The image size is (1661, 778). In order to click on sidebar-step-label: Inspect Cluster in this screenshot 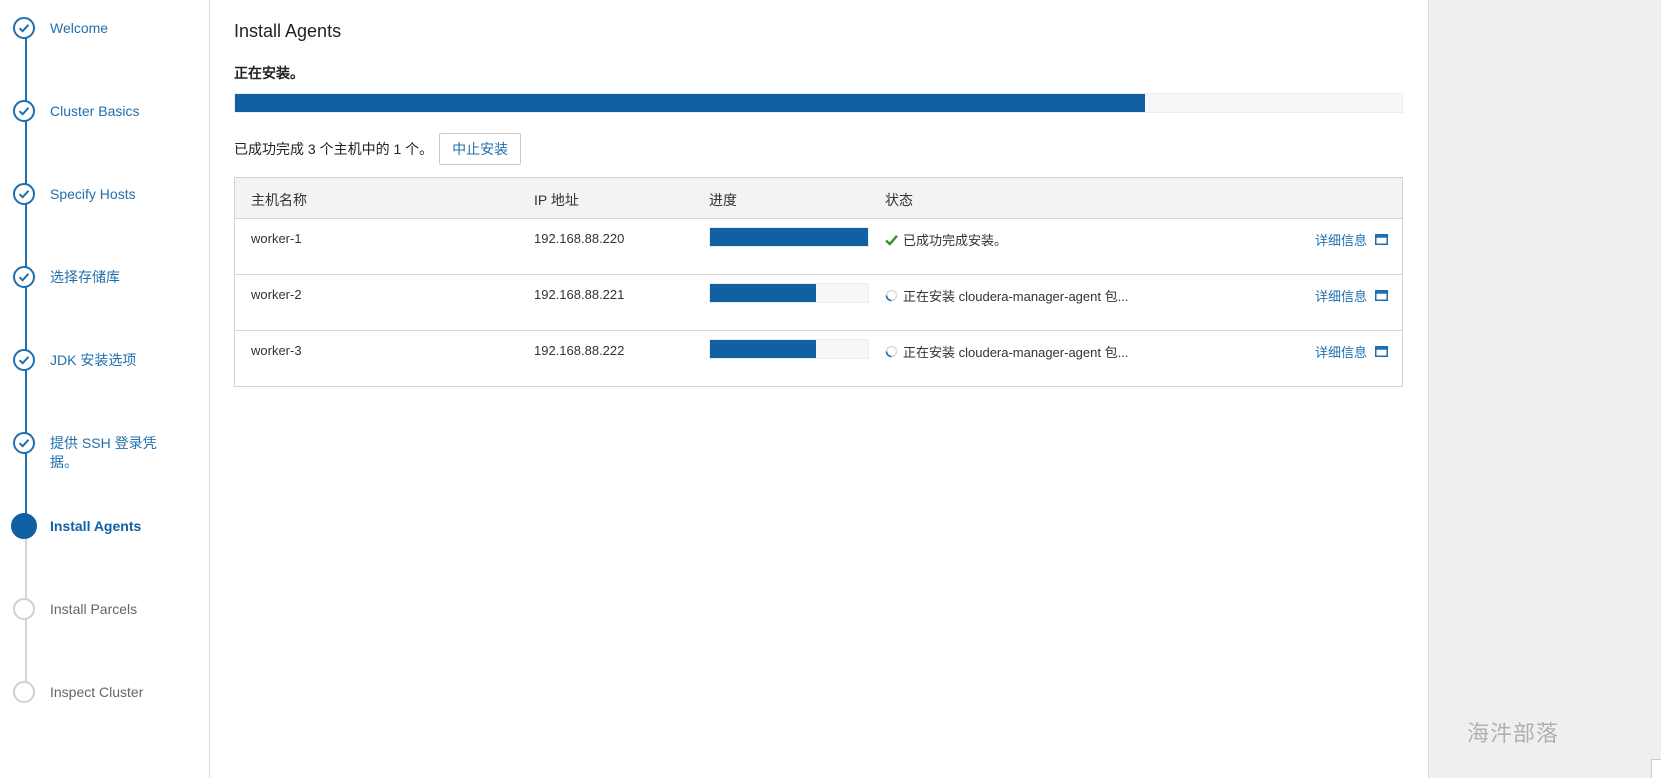, I will do `click(97, 692)`.